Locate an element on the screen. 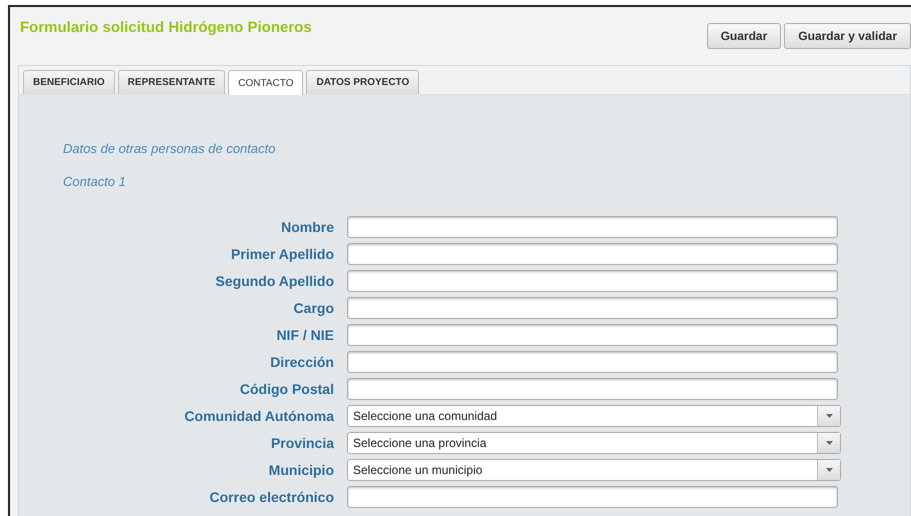 The height and width of the screenshot is (516, 911). dropdown-field: Seleccione una comunidad is located at coordinates (594, 416).